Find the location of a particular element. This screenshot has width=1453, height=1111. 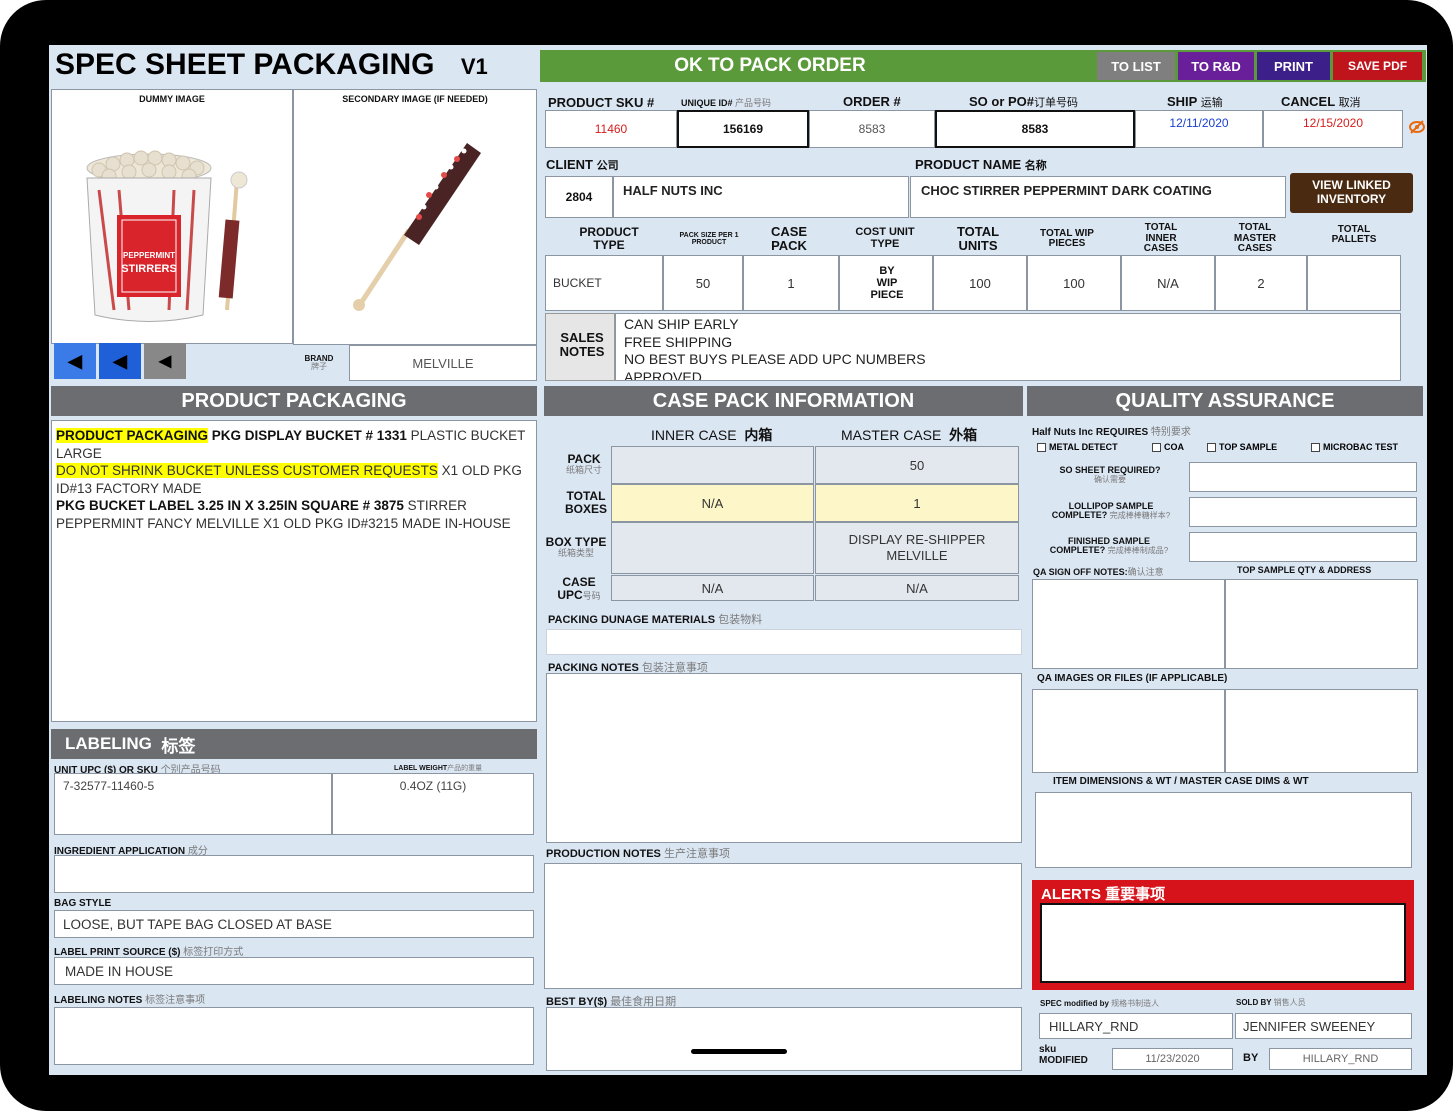

total-pallets-value is located at coordinates (1354, 283).